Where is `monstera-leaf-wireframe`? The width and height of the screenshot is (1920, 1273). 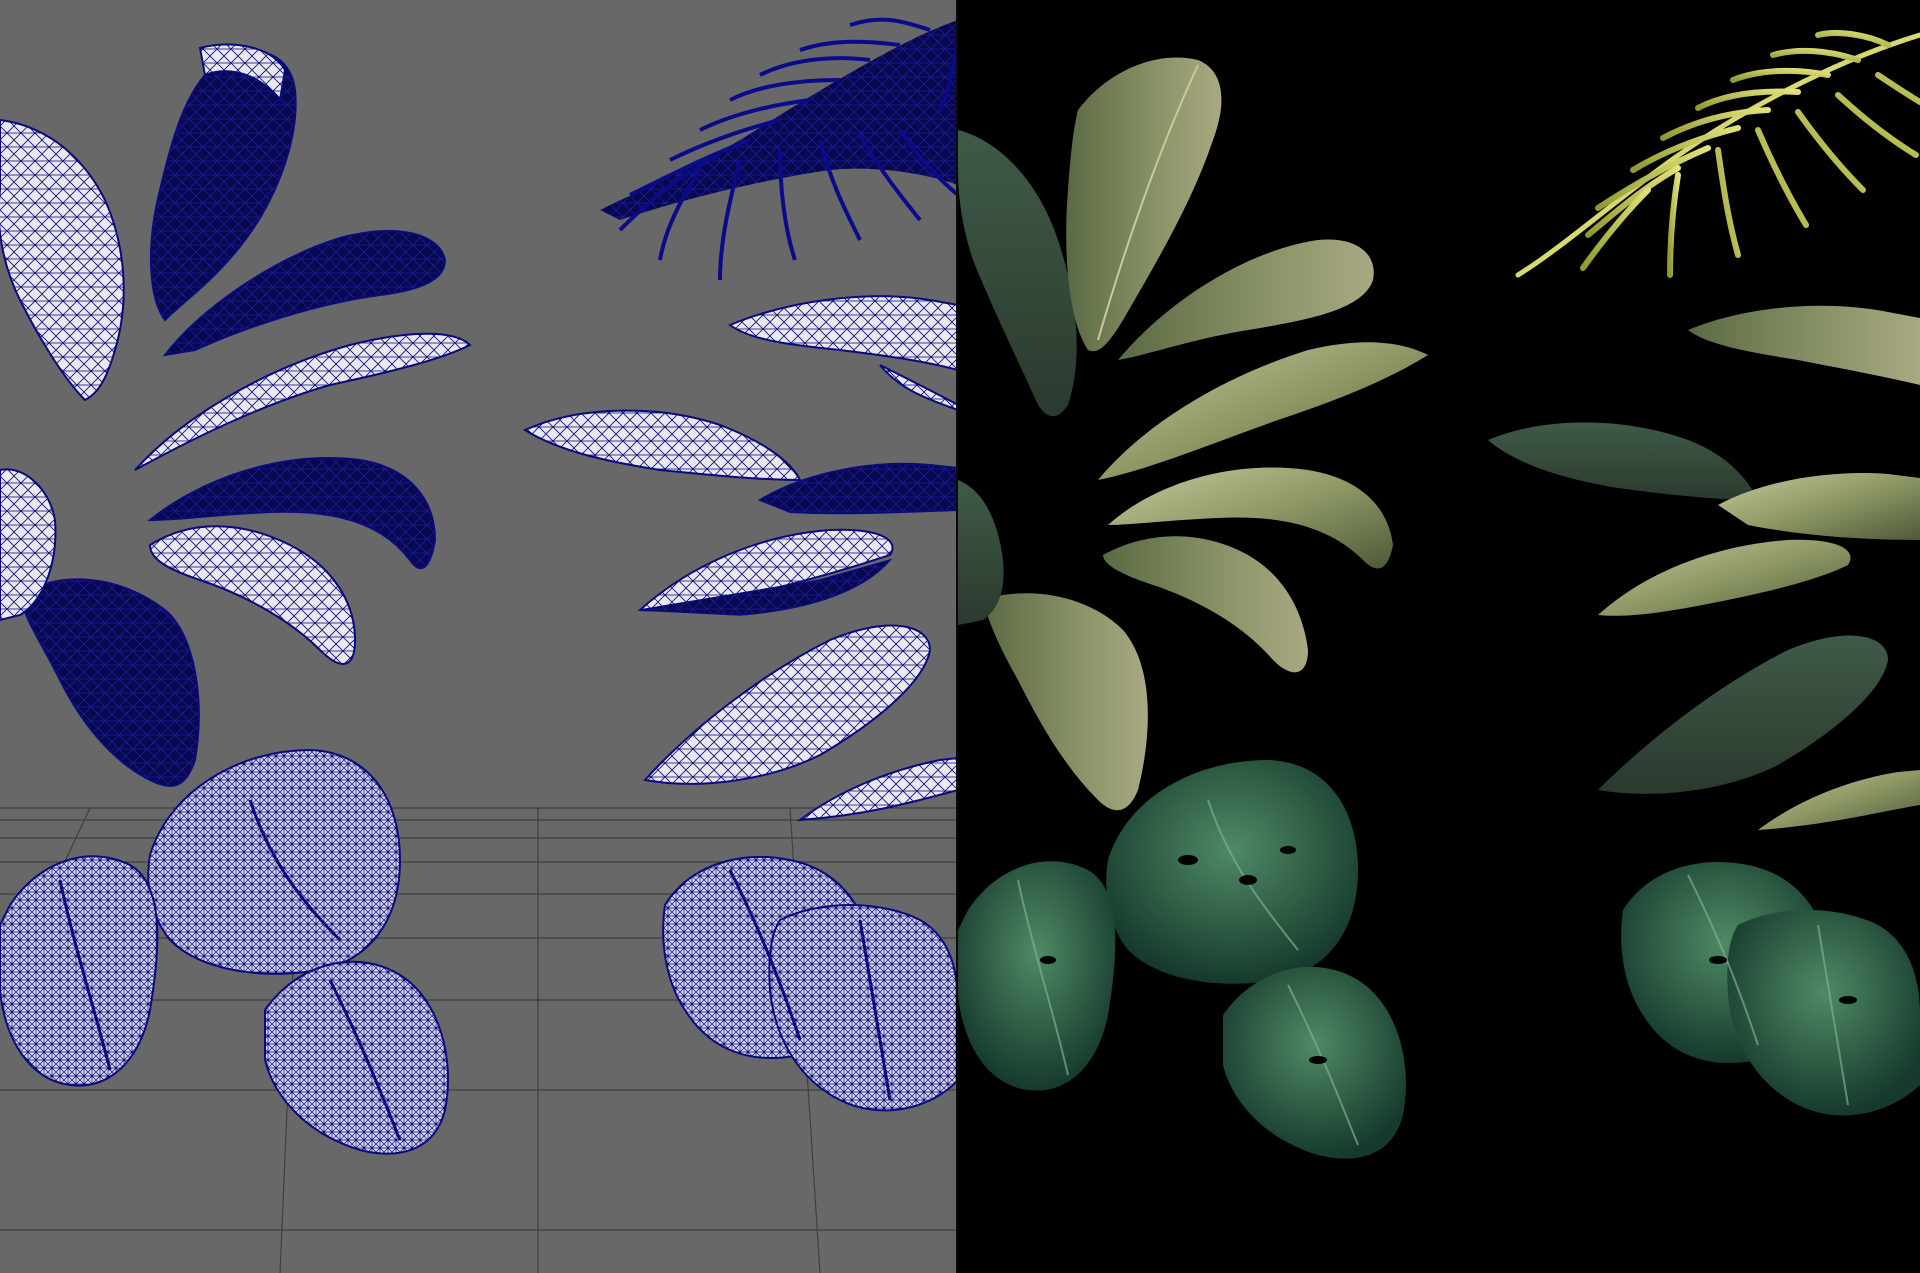
monstera-leaf-wireframe is located at coordinates (79, 971).